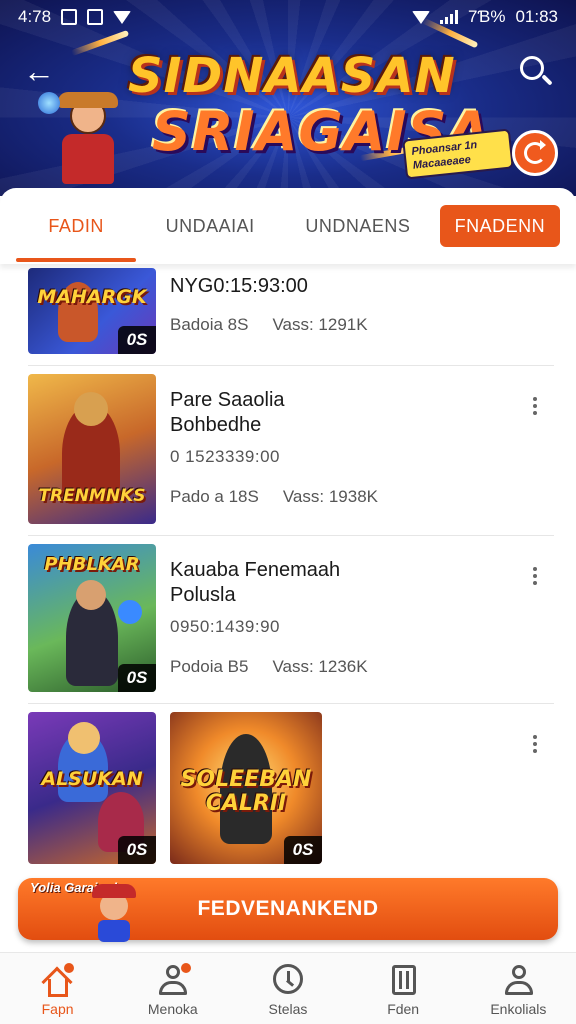  What do you see at coordinates (330, 496) in the screenshot?
I see `item-meta-right: Vass: 1938K` at bounding box center [330, 496].